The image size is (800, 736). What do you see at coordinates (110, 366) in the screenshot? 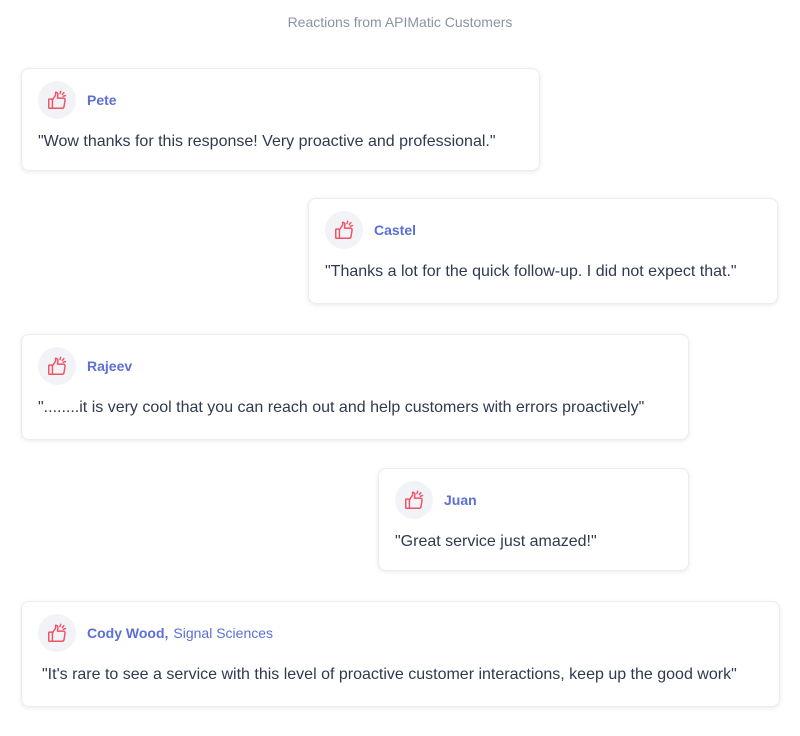
I see `author-name: Rajeev` at bounding box center [110, 366].